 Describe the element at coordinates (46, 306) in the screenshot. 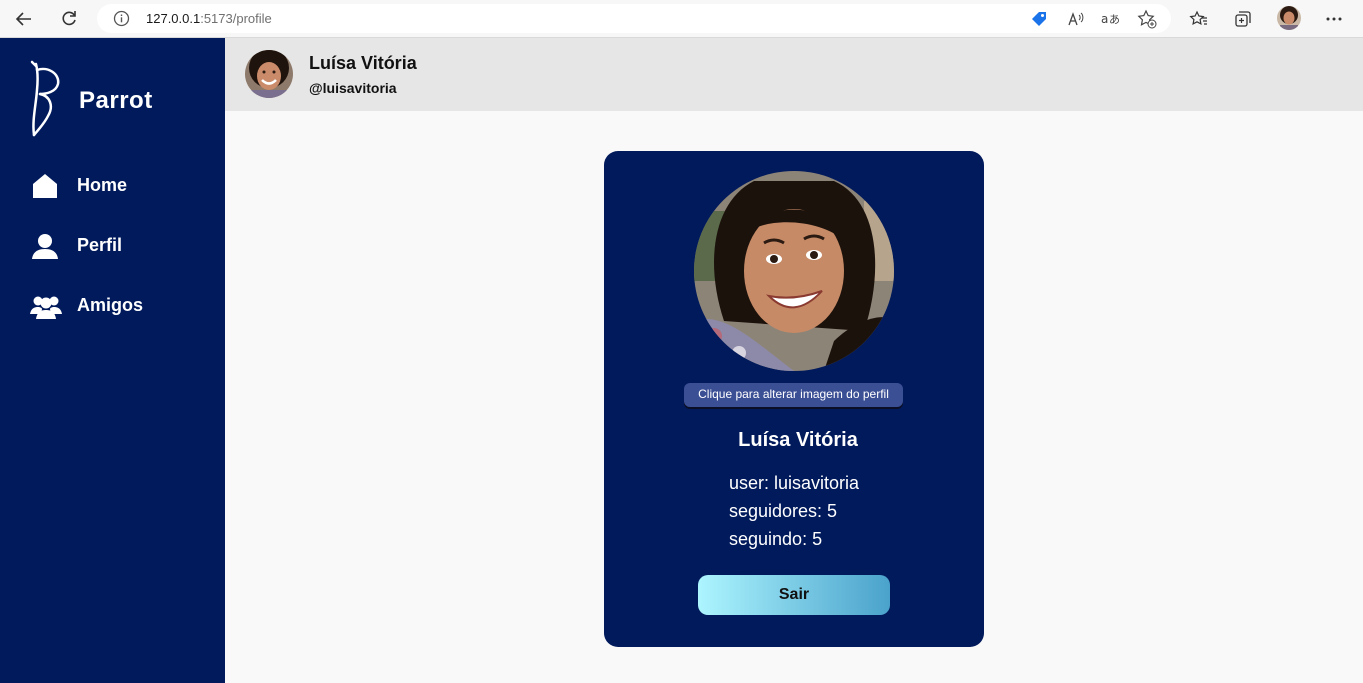

I see `friends-icon` at that location.